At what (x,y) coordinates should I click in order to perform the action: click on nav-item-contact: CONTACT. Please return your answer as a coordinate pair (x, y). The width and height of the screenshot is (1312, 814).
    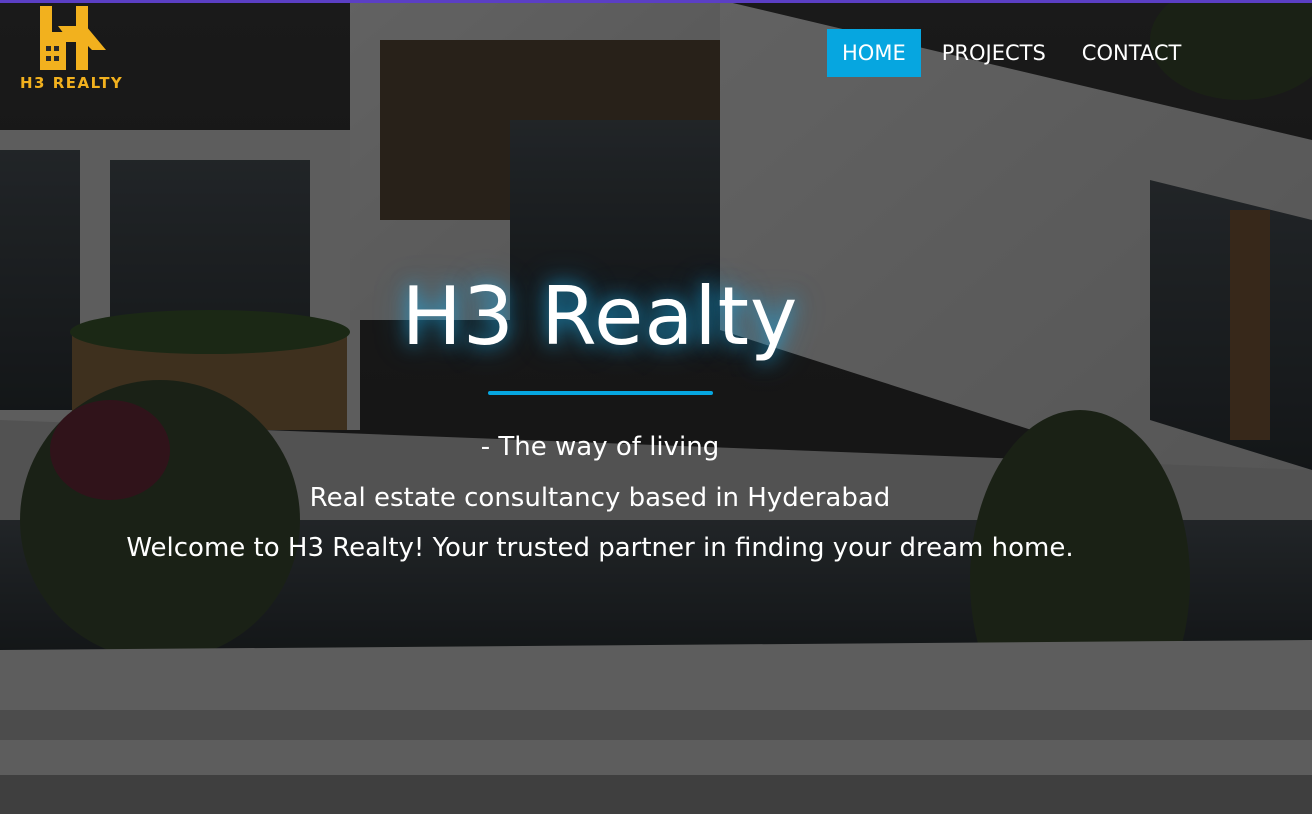
    Looking at the image, I should click on (1132, 53).